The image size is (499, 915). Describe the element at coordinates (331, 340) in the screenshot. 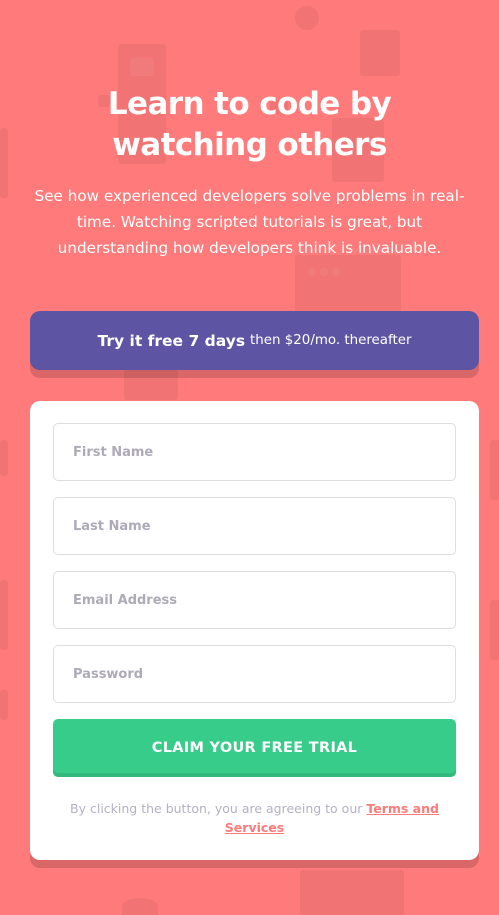

I see `promo-price-text: then $20/mo. thereafter` at that location.